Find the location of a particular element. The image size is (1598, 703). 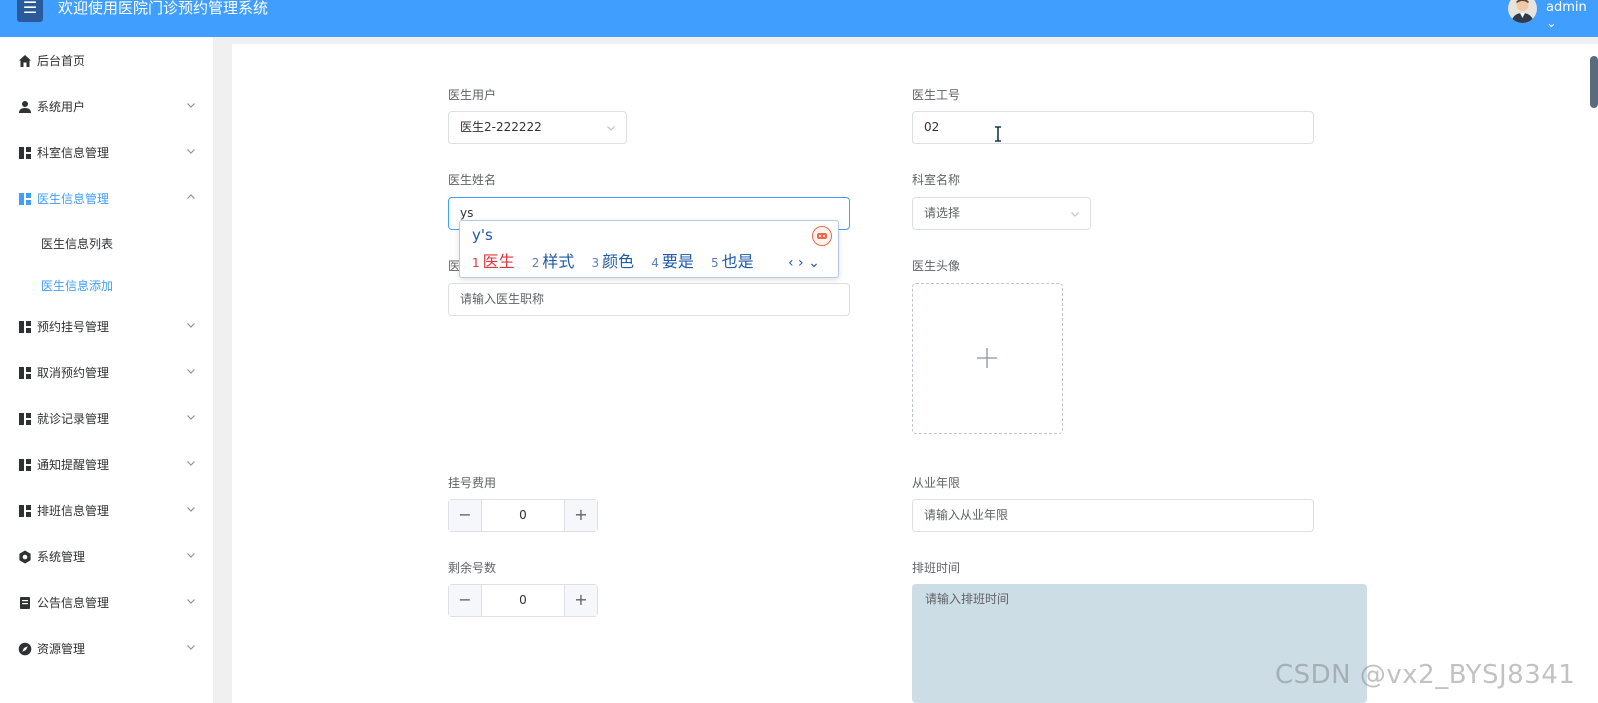

ime-logo-icon is located at coordinates (822, 236).